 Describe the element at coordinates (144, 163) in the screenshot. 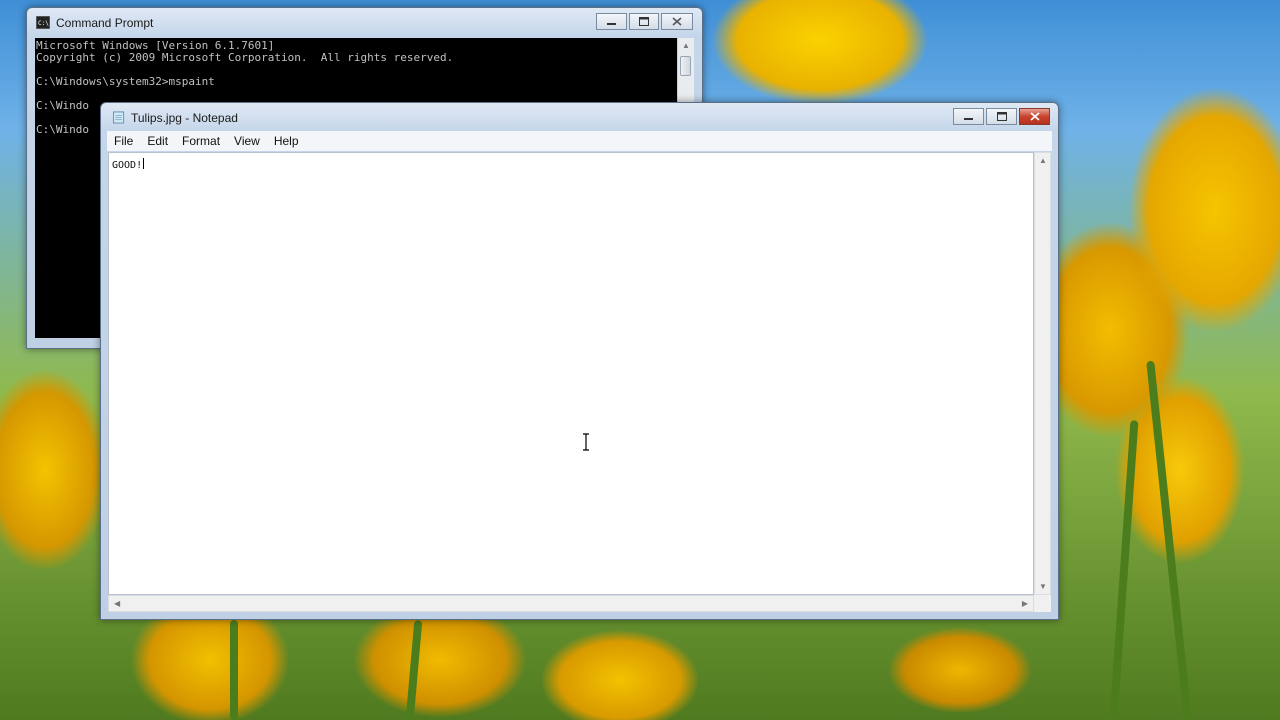

I see `text-caret` at that location.